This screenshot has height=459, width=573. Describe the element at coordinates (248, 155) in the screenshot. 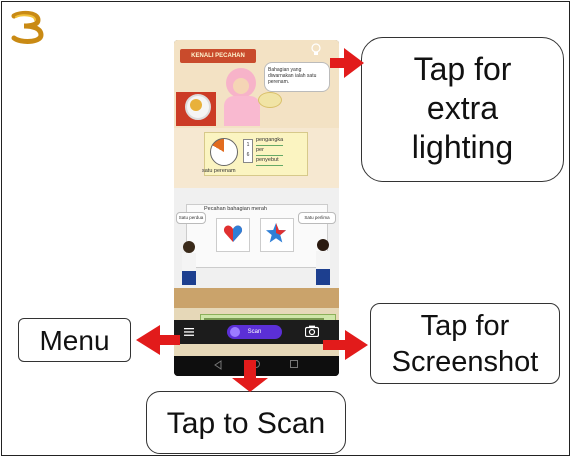

I see `fraction-denominator: 6` at that location.